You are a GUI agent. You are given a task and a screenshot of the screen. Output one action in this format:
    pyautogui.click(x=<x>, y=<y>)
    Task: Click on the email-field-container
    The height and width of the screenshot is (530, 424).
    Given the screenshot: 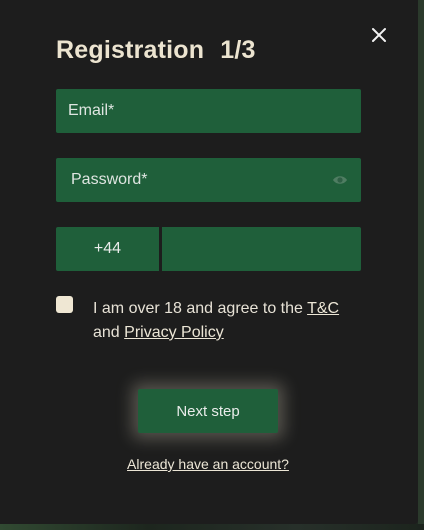 What is the action you would take?
    pyautogui.click(x=208, y=111)
    